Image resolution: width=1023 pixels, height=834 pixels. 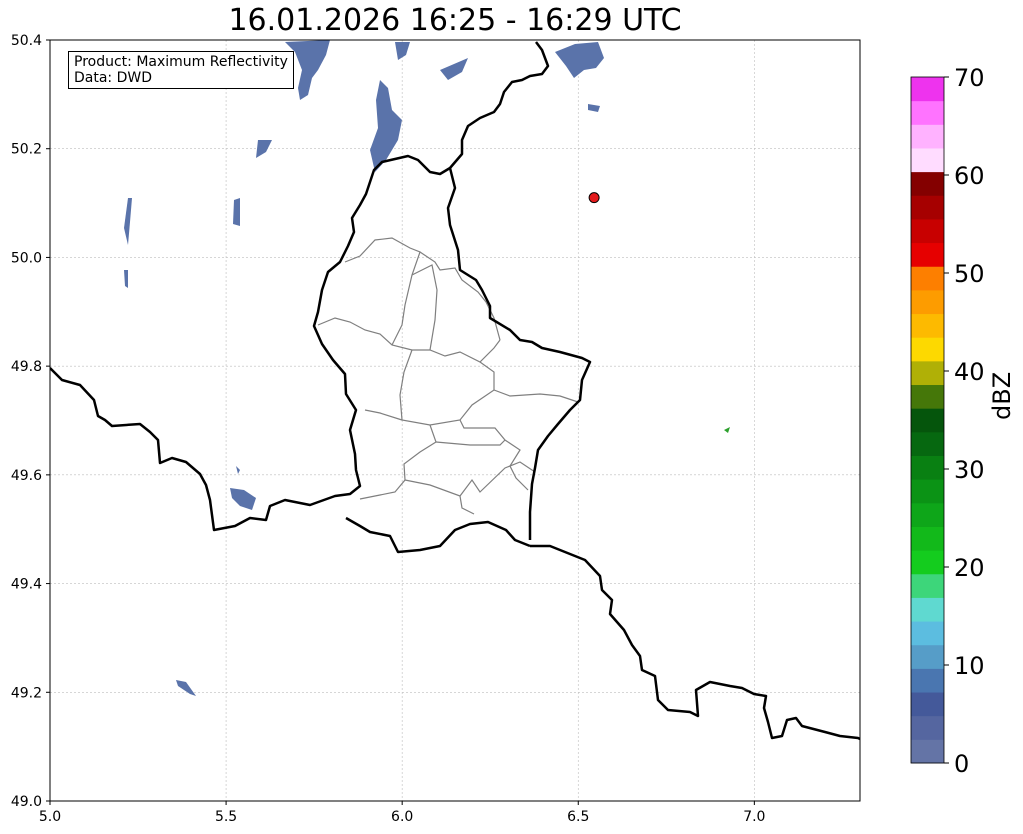 I want to click on colorbar-tick-label: 0, so click(x=961, y=764).